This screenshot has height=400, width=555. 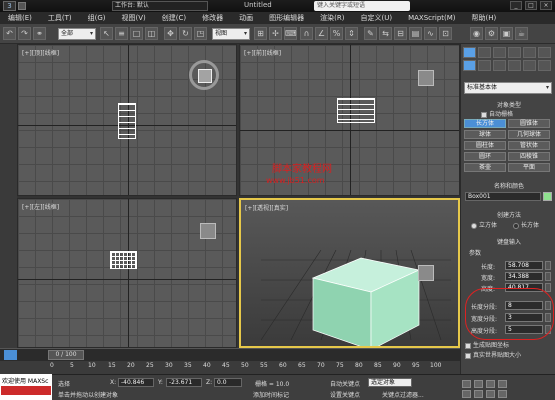 What do you see at coordinates (345, 394) in the screenshot?
I see `set-key-button: 设置关键点` at bounding box center [345, 394].